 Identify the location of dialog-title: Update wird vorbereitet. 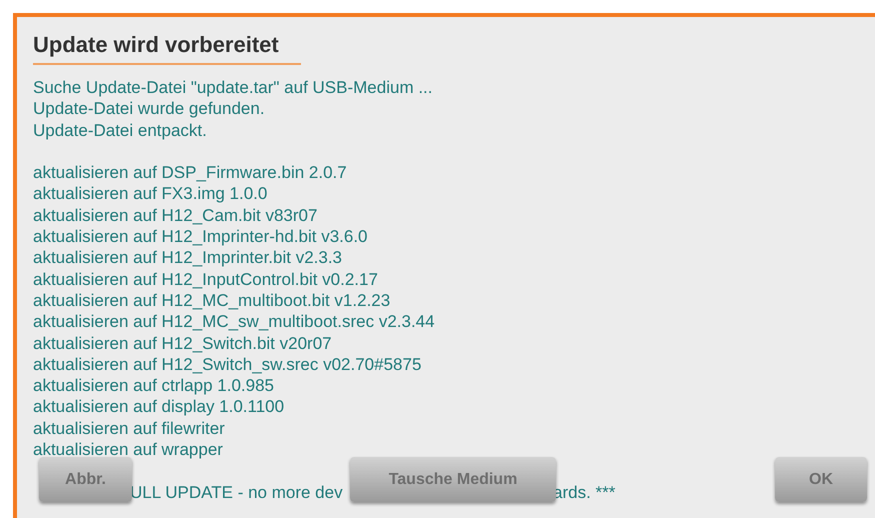
(156, 45).